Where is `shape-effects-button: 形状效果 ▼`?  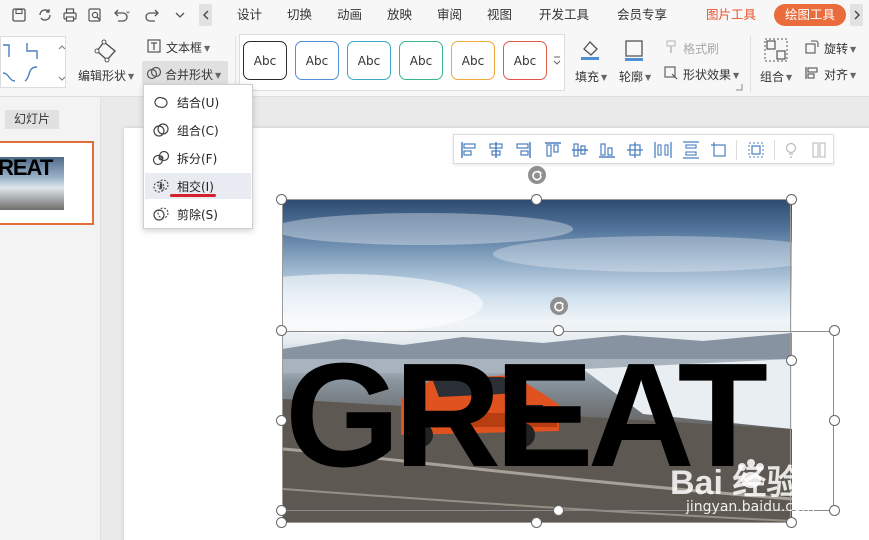
shape-effects-button: 形状效果 ▼ is located at coordinates (711, 74).